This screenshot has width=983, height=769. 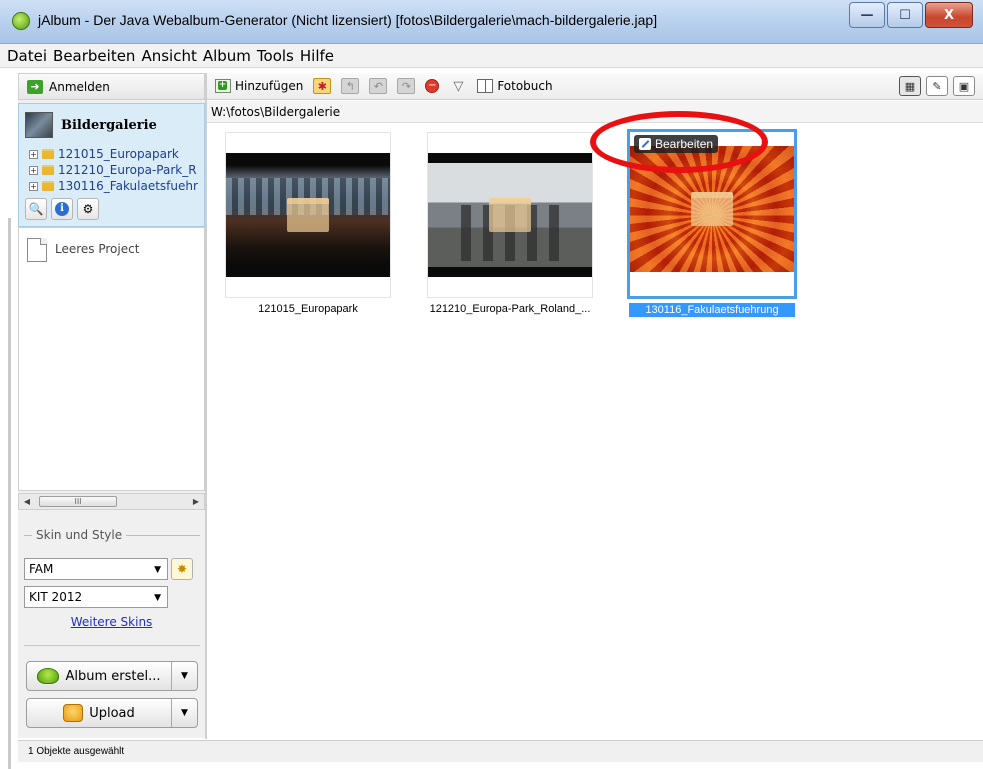 What do you see at coordinates (48, 676) in the screenshot?
I see `frog-icon` at bounding box center [48, 676].